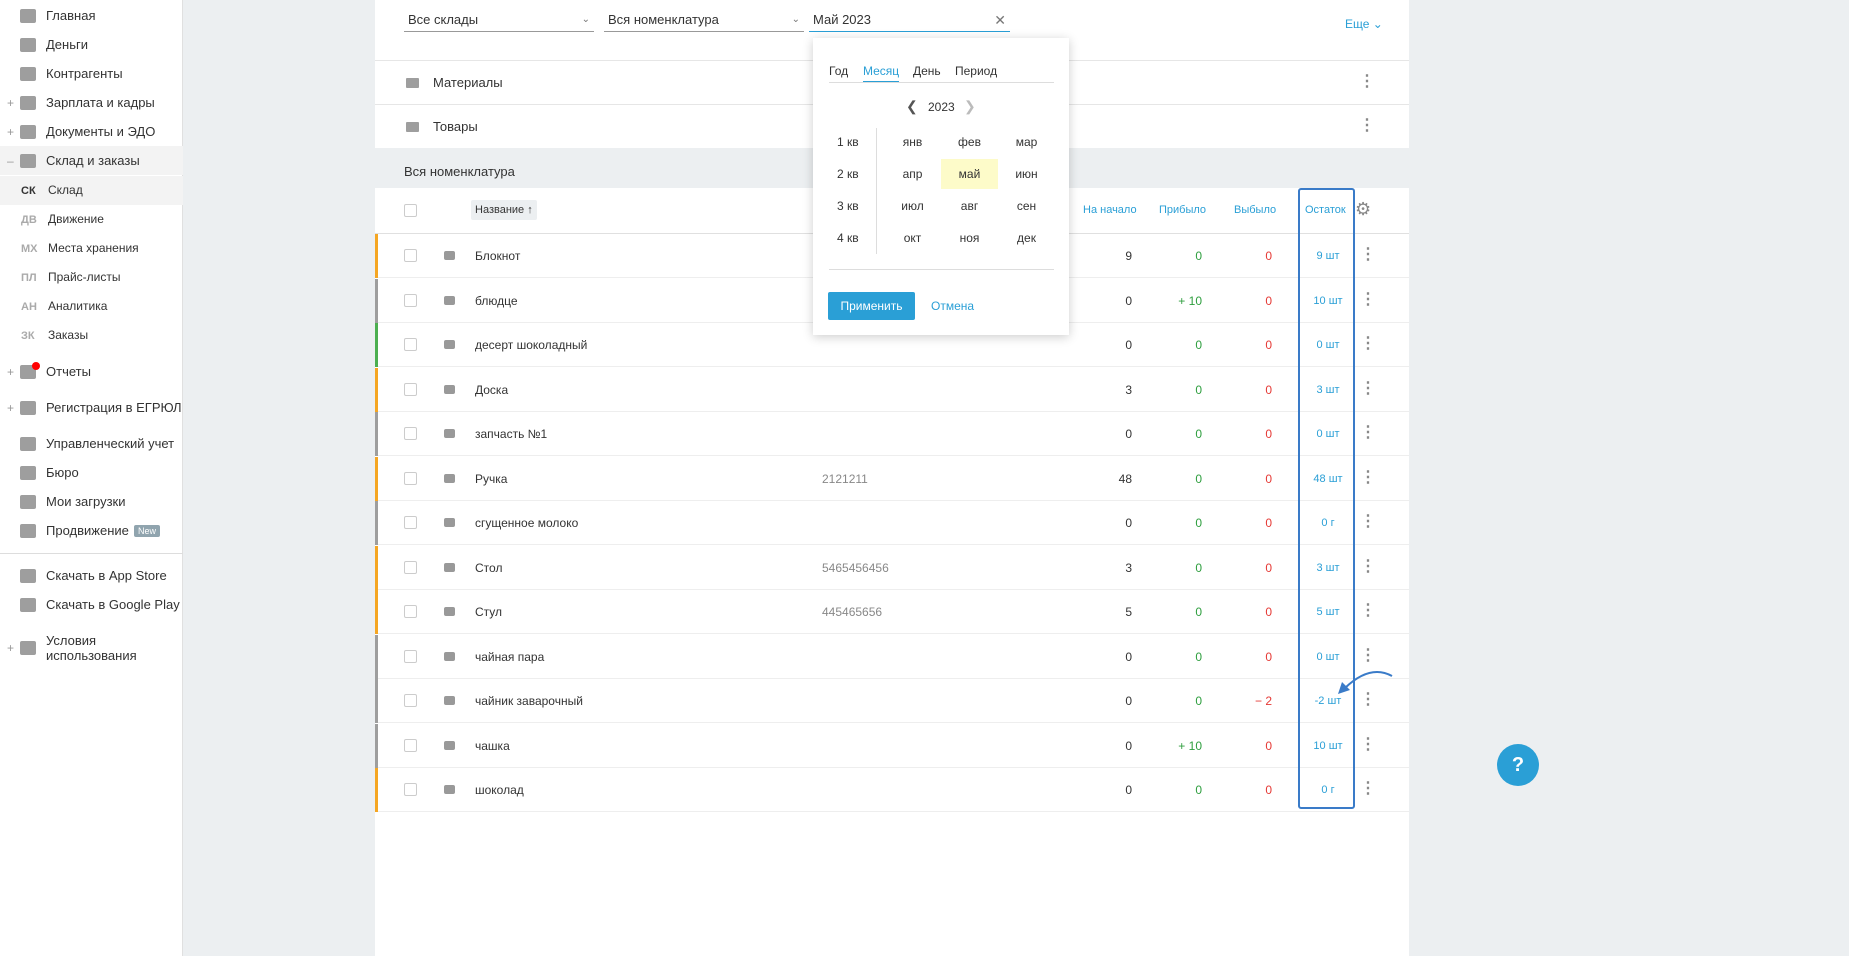 This screenshot has height=956, width=1849. I want to click on month-option: май, so click(969, 174).